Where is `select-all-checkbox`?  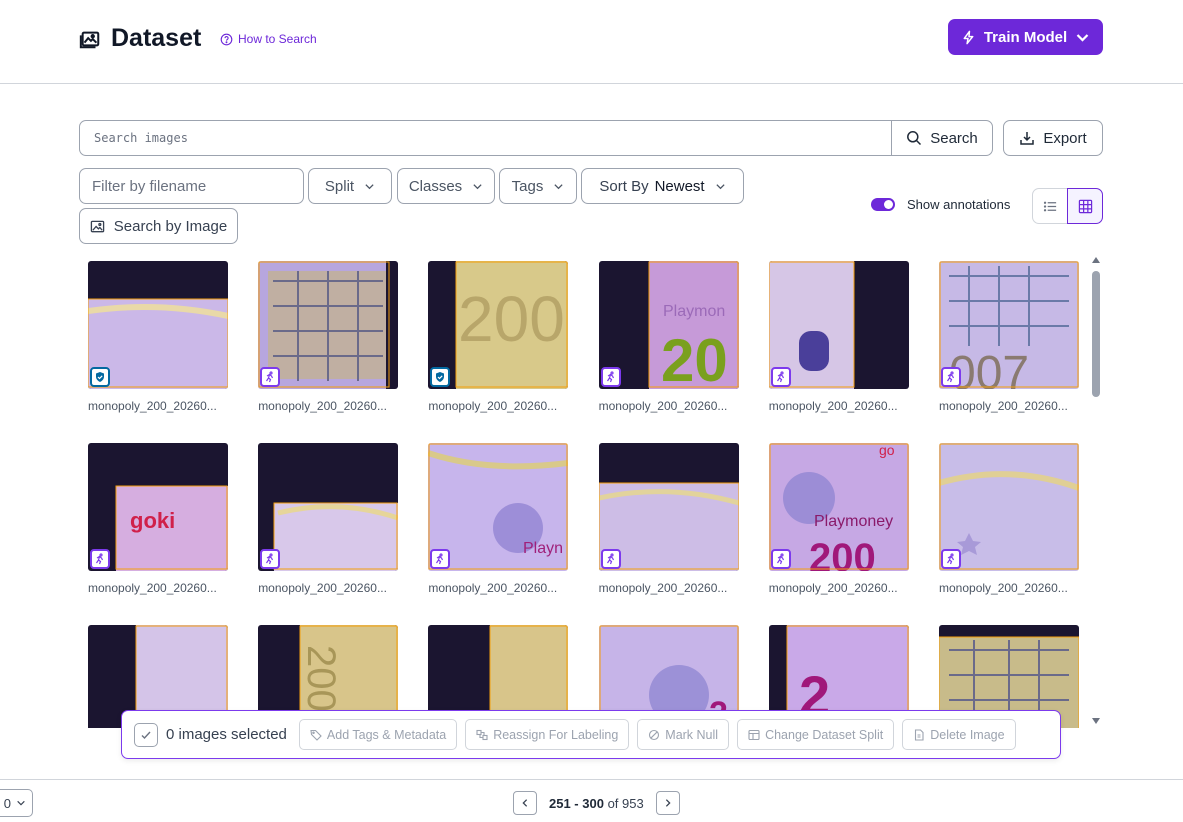
select-all-checkbox is located at coordinates (146, 734).